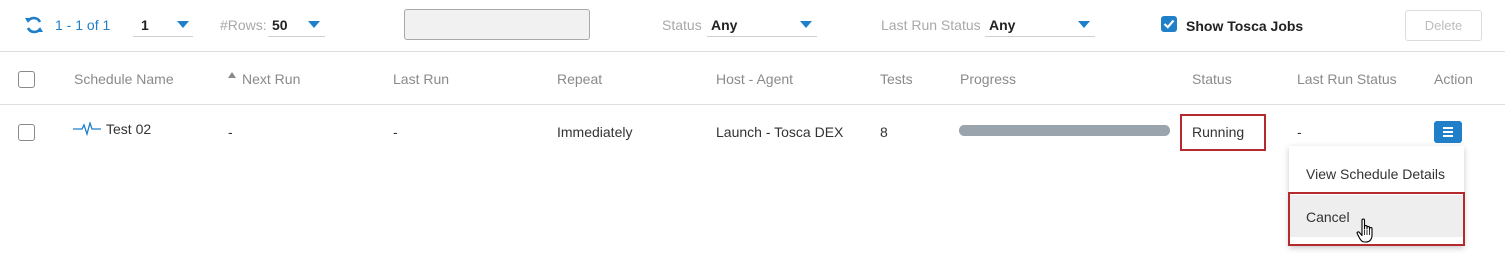  What do you see at coordinates (1218, 132) in the screenshot?
I see `status-cell: Running` at bounding box center [1218, 132].